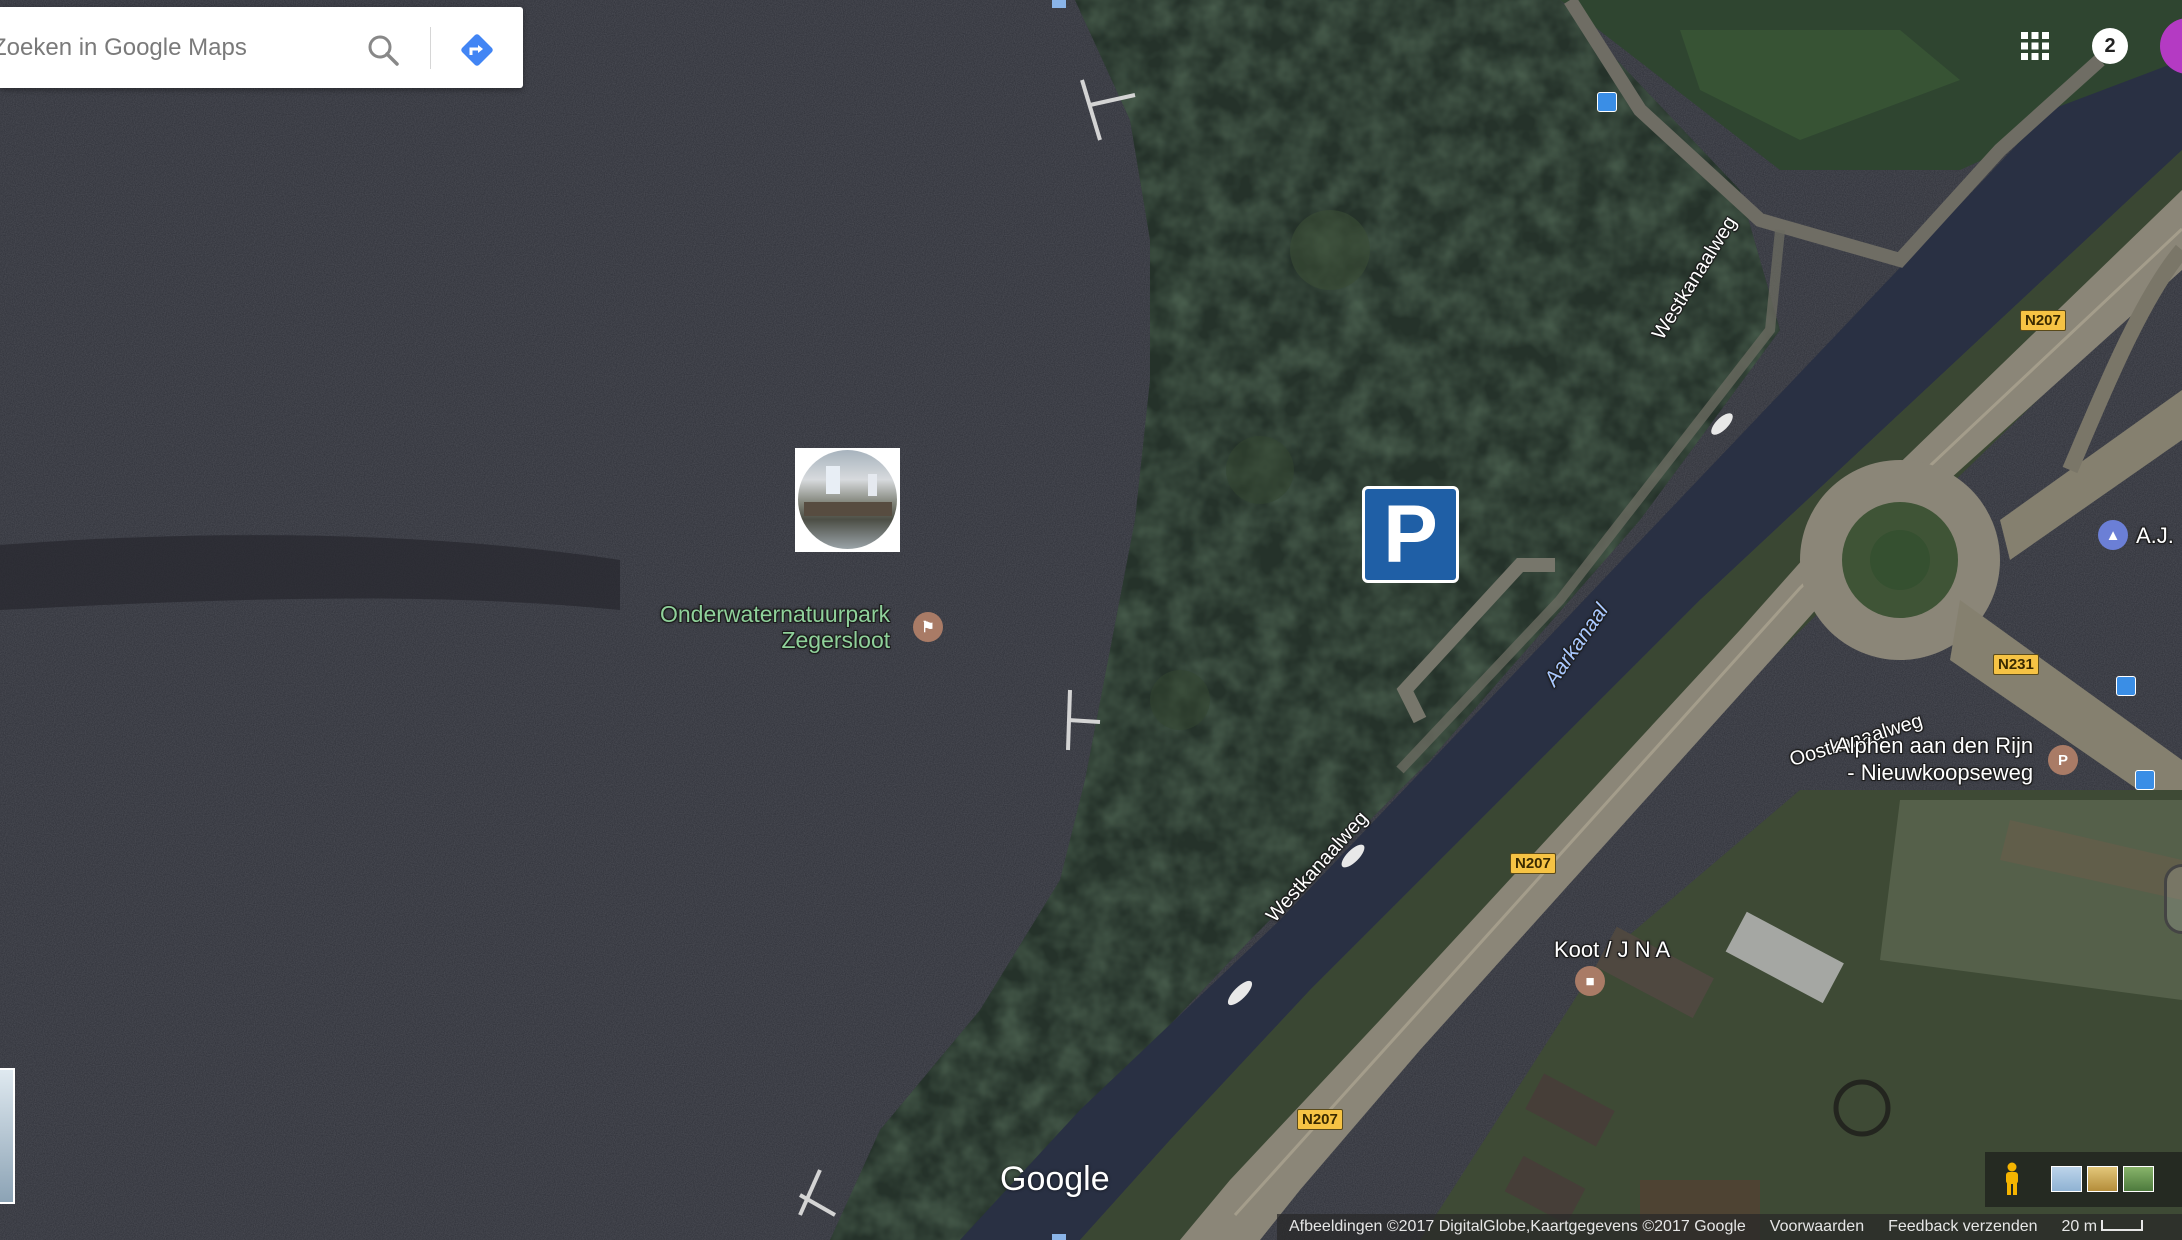 The width and height of the screenshot is (2182, 1240). Describe the element at coordinates (2122, 1225) in the screenshot. I see `scale-bar` at that location.